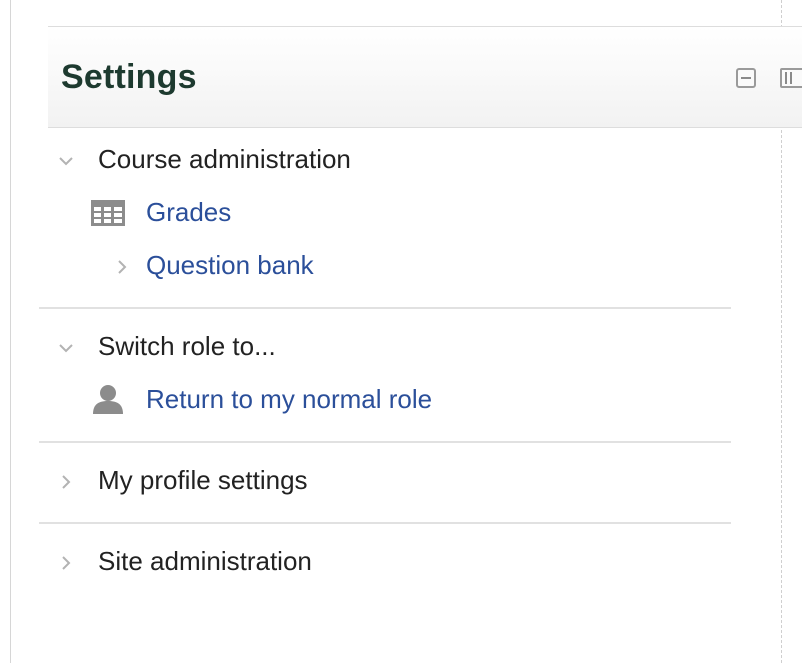 The width and height of the screenshot is (802, 663). I want to click on block-title: Settings, so click(129, 77).